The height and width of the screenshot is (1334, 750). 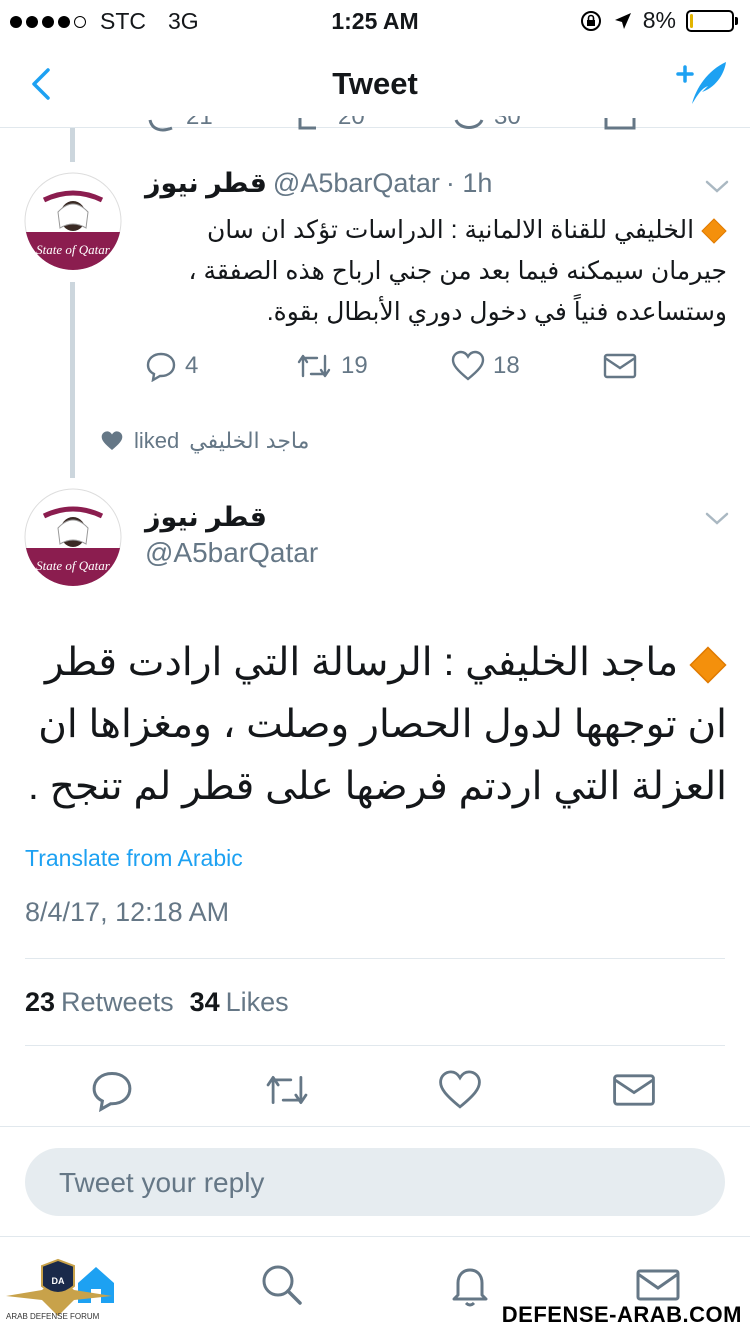 I want to click on svg-text: 21, so click(x=199, y=123).